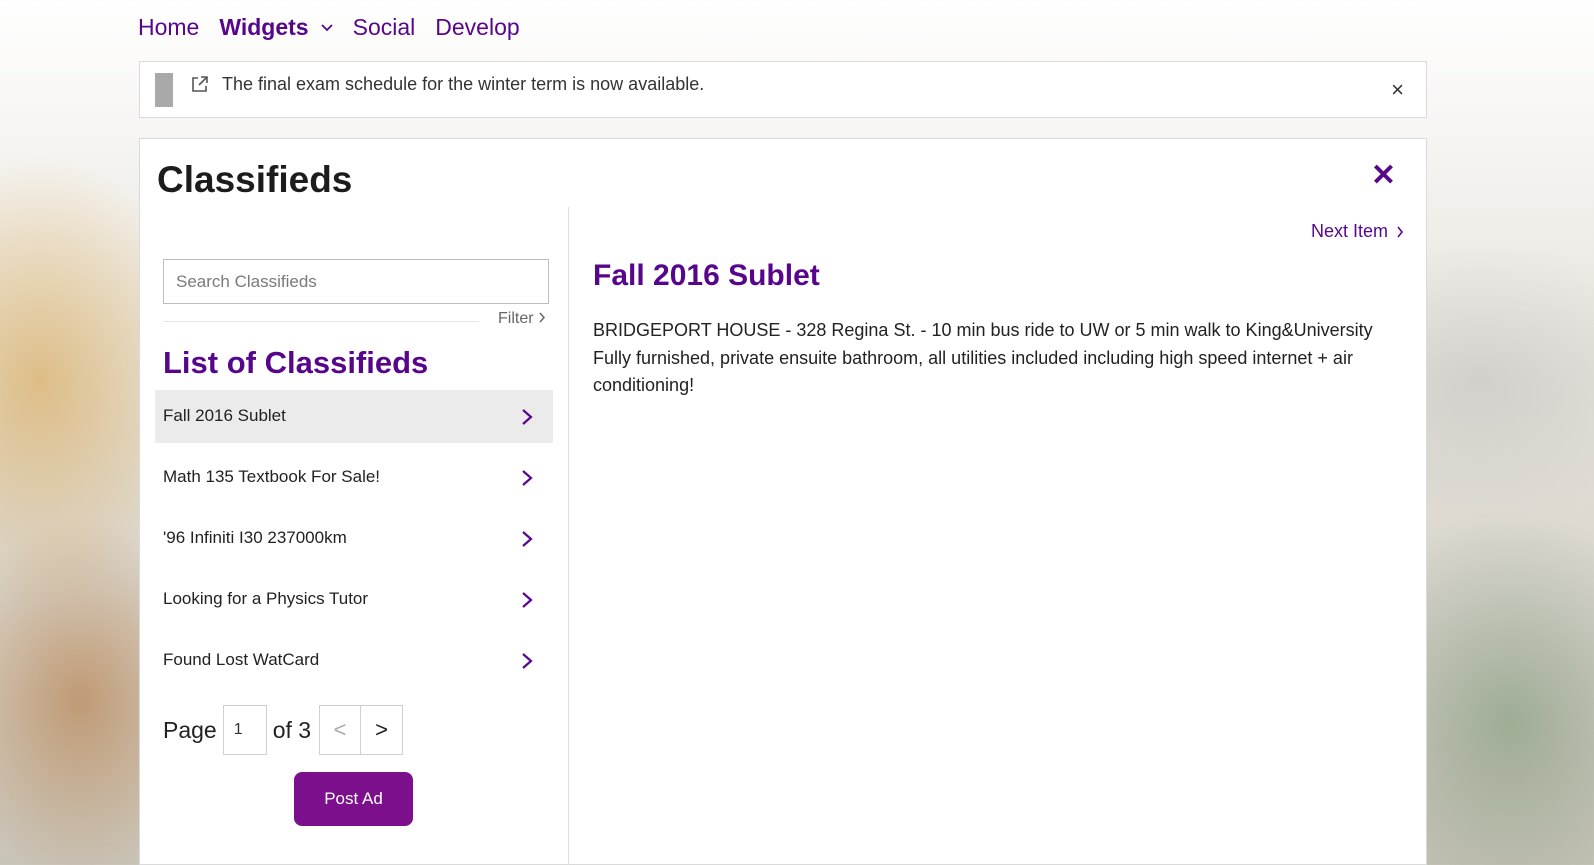  Describe the element at coordinates (200, 84) in the screenshot. I see `external-link-icon` at that location.